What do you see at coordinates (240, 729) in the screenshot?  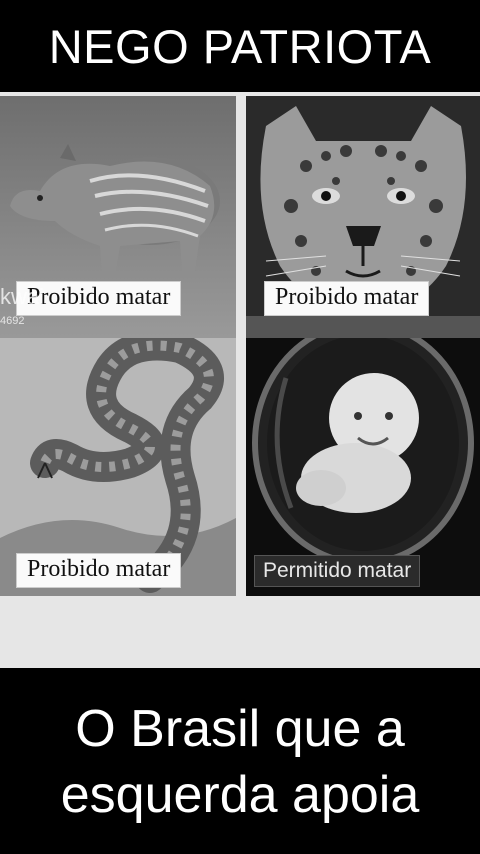 I see `caption-line-1: O Brasil que a` at bounding box center [240, 729].